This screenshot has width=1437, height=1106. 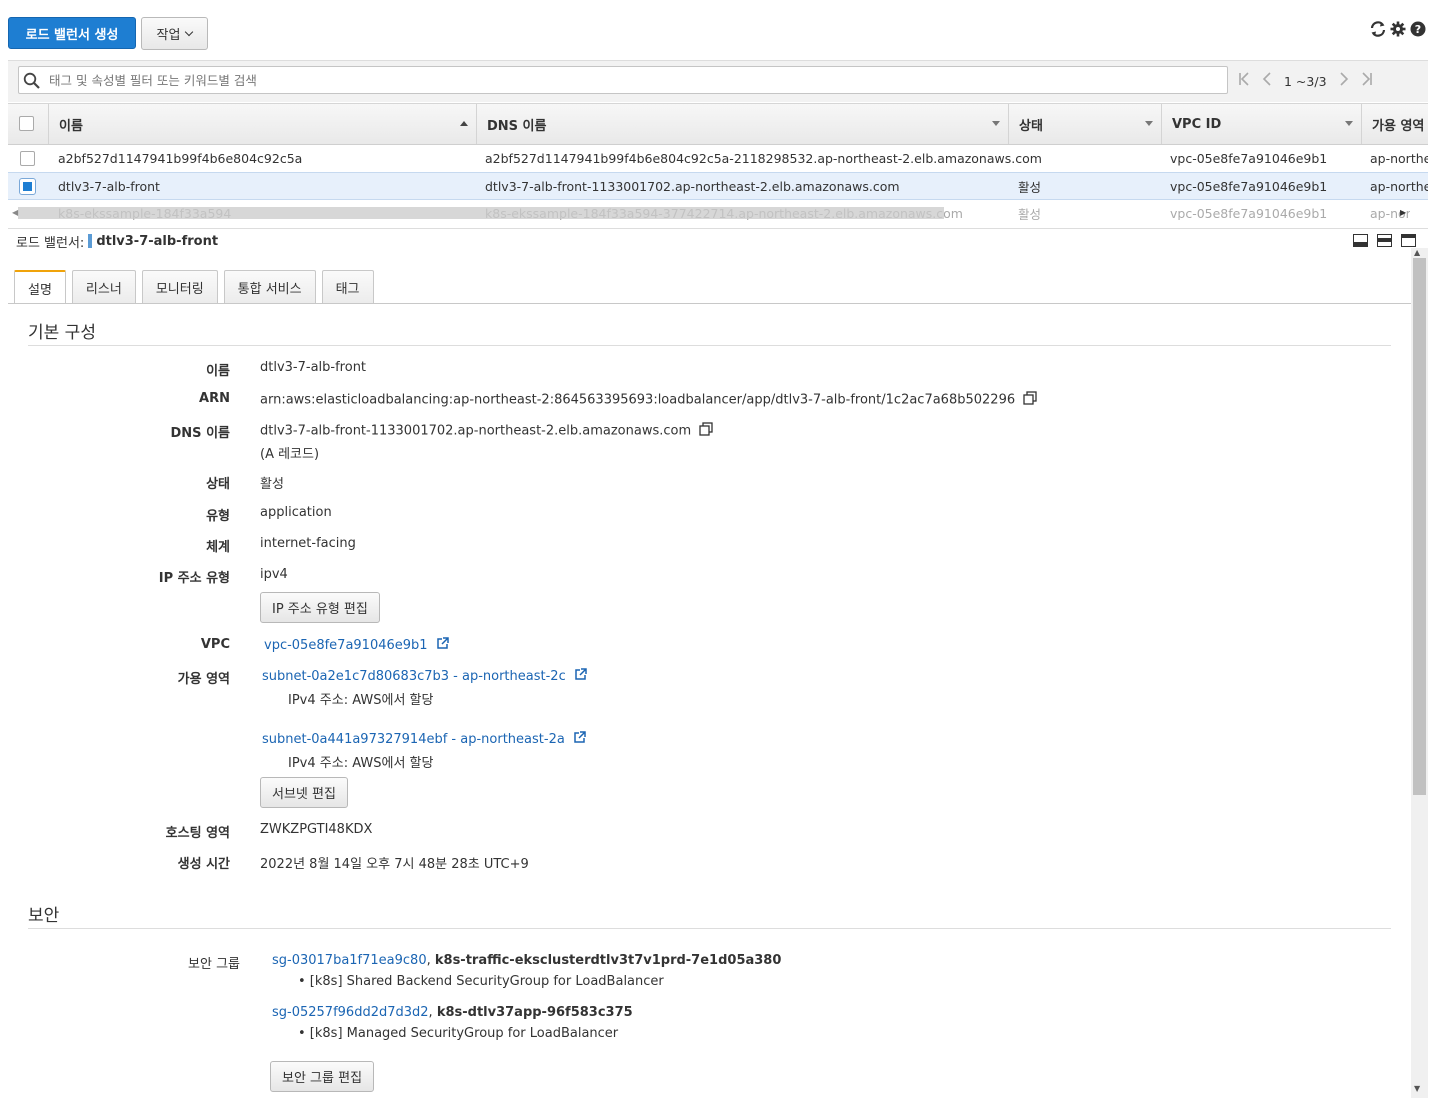 What do you see at coordinates (346, 645) in the screenshot?
I see `vpc-link: vpc-05e8fe7a91046e9b1` at bounding box center [346, 645].